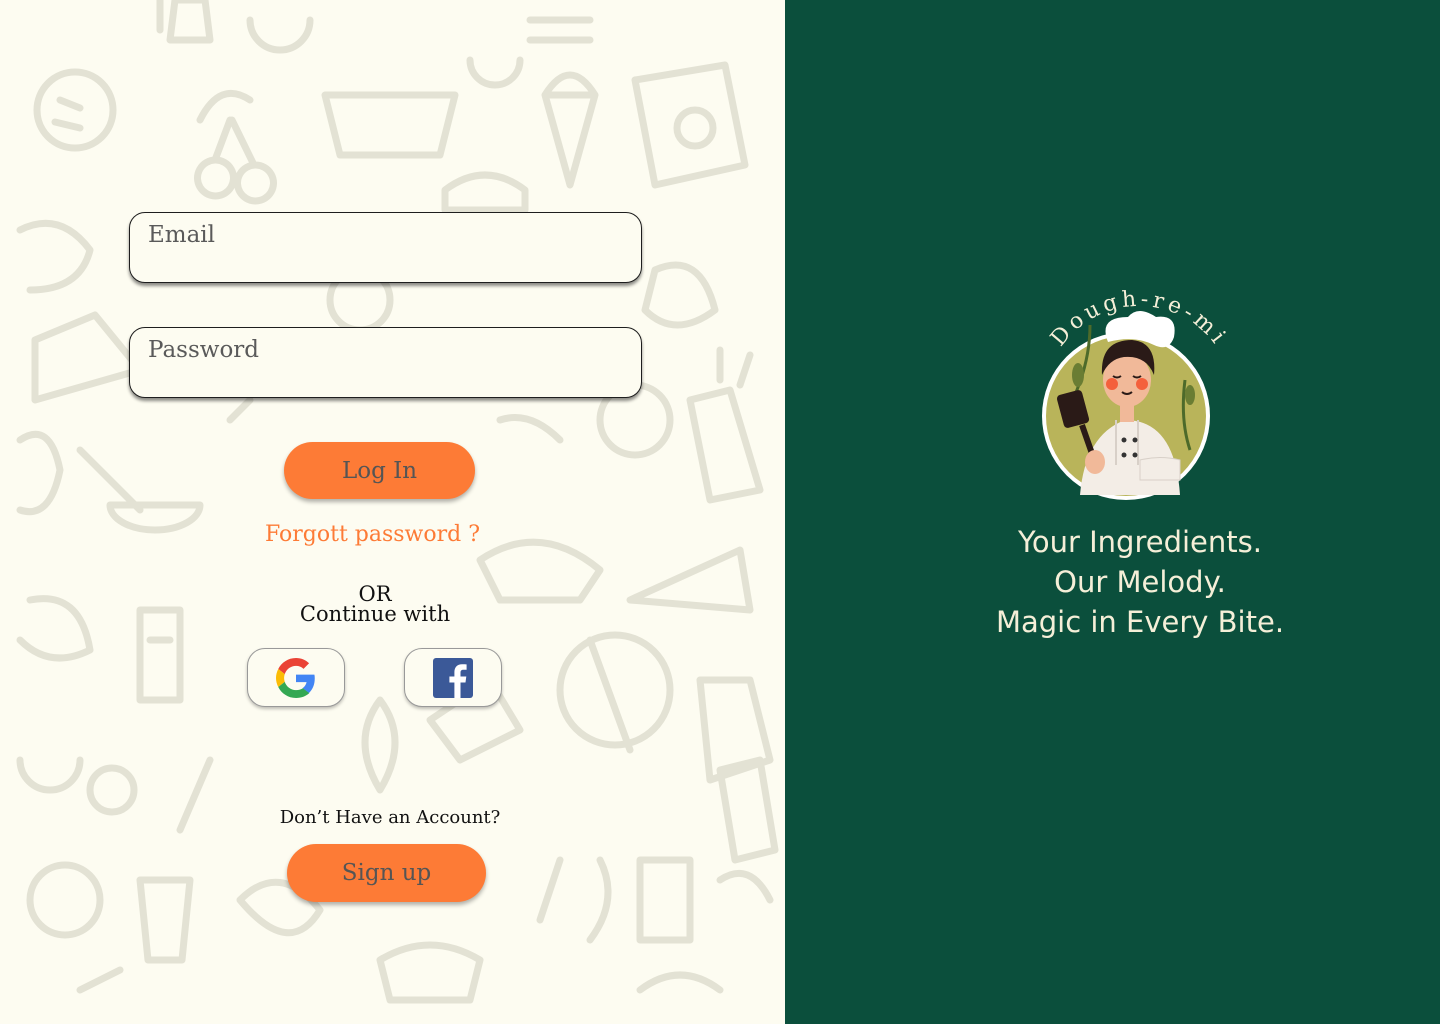 The width and height of the screenshot is (1440, 1024). What do you see at coordinates (1140, 622) in the screenshot?
I see `tagline-line-3: Magic in Every Bite.` at bounding box center [1140, 622].